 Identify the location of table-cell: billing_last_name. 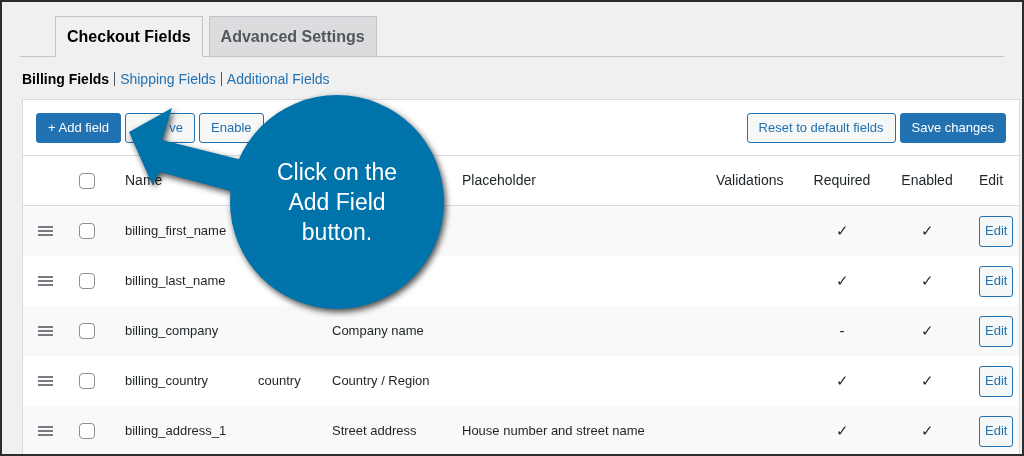
(175, 281).